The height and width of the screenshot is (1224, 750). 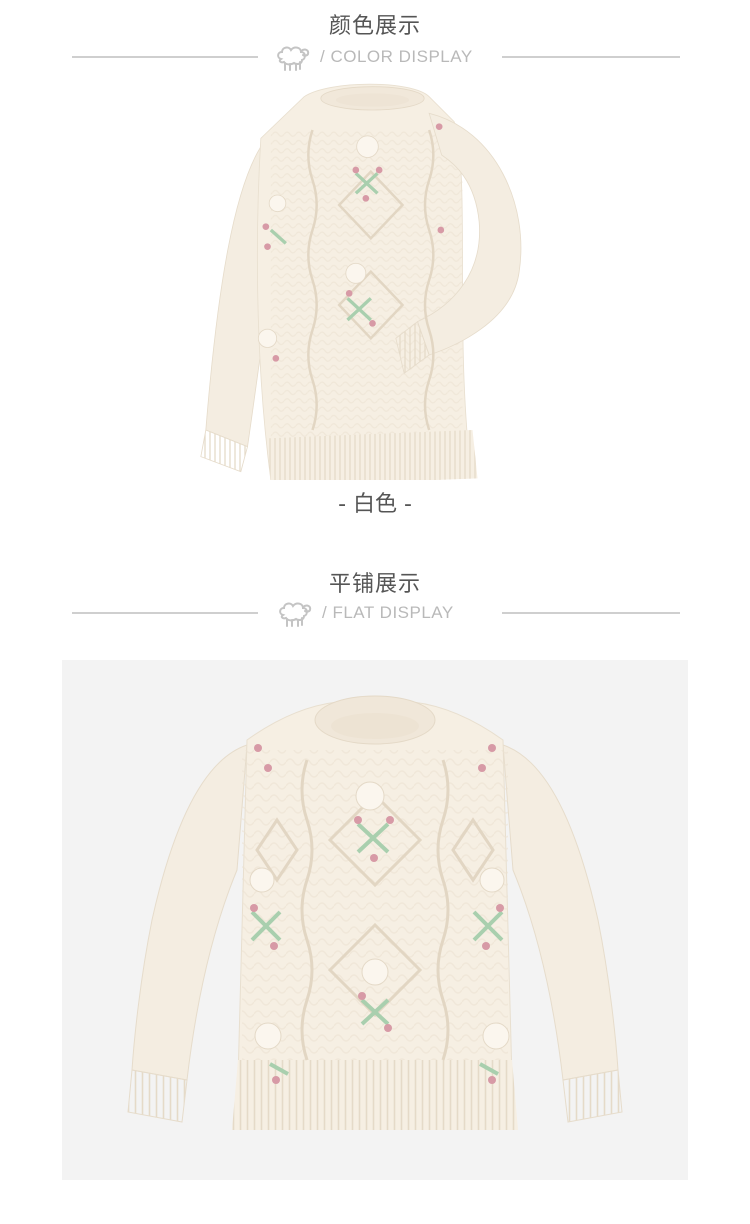 I want to click on white-sweater-photo, so click(x=361, y=281).